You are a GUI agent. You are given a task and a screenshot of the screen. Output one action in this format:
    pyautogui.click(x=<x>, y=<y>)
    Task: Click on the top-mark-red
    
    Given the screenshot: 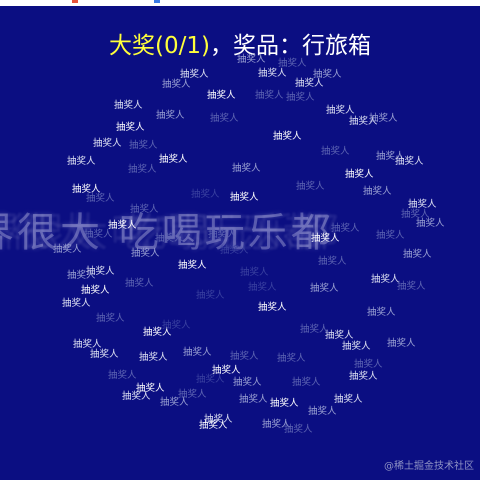 What is the action you would take?
    pyautogui.click(x=75, y=1)
    